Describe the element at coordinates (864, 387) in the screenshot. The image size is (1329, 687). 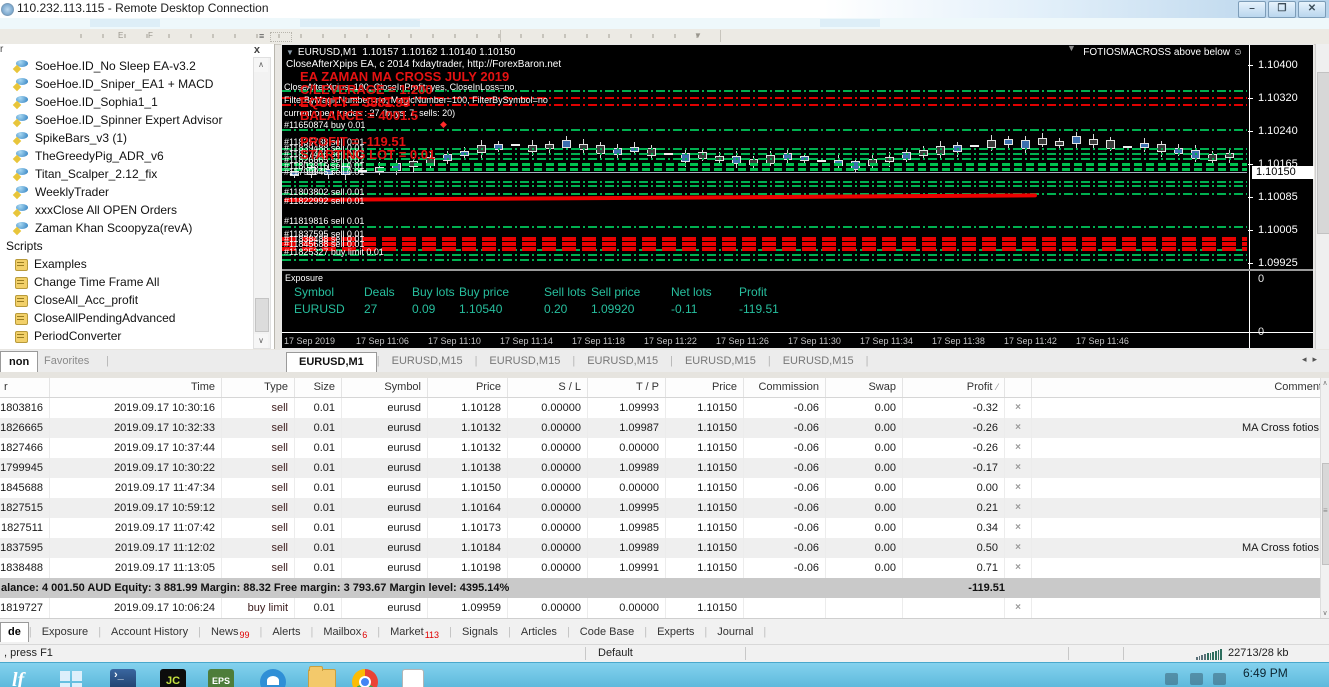
I see `column-header: Swap` at that location.